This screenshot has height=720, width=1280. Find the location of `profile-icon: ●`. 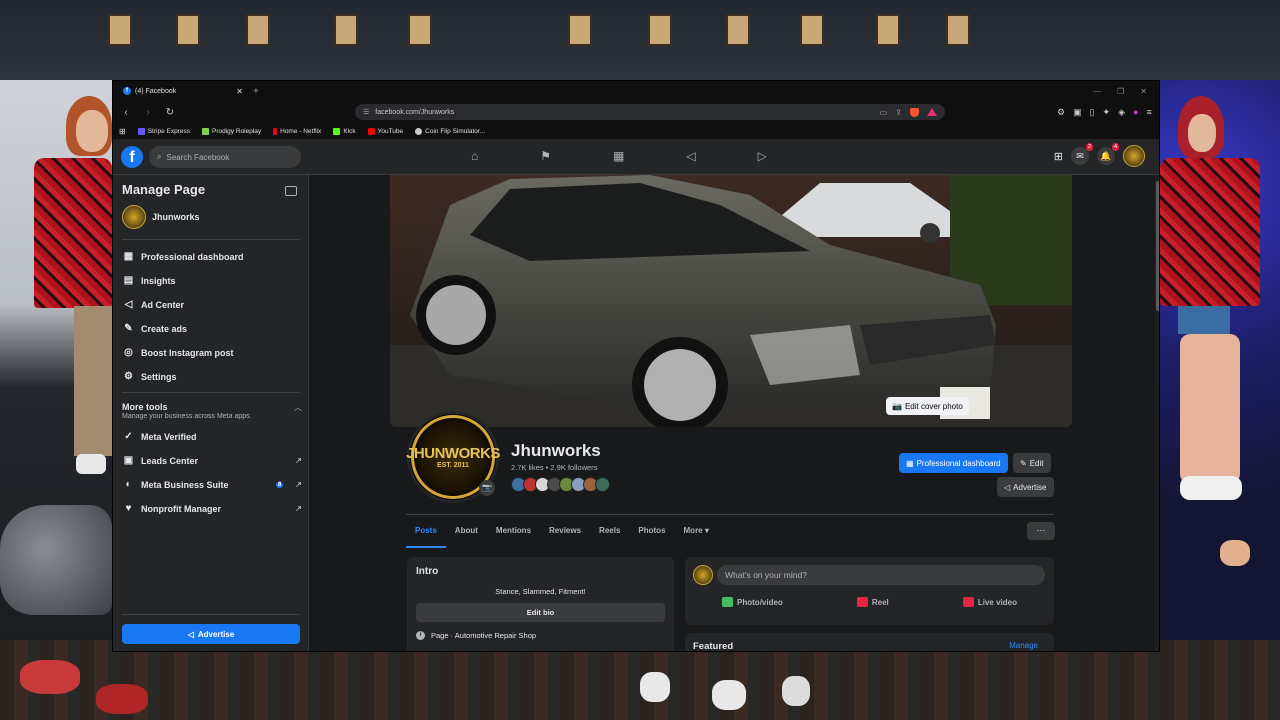

profile-icon: ● is located at coordinates (1135, 112).